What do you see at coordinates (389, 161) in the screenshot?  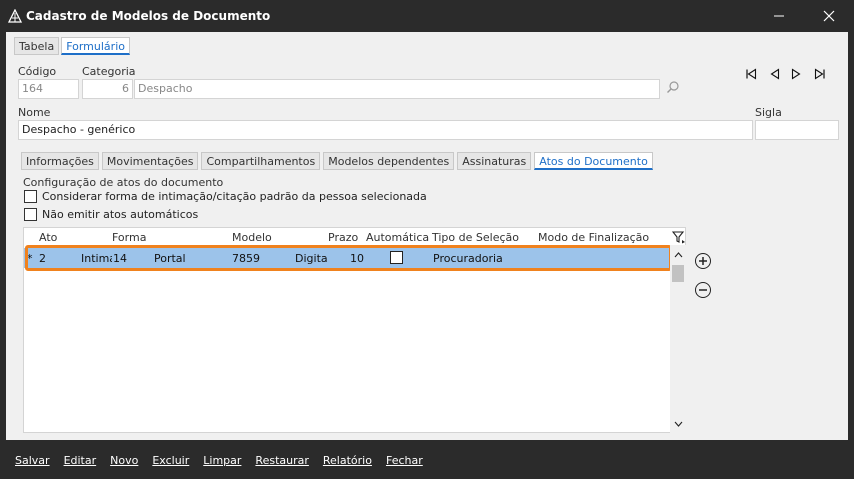 I see `tab-modelos-dependentes: Modelos dependentes` at bounding box center [389, 161].